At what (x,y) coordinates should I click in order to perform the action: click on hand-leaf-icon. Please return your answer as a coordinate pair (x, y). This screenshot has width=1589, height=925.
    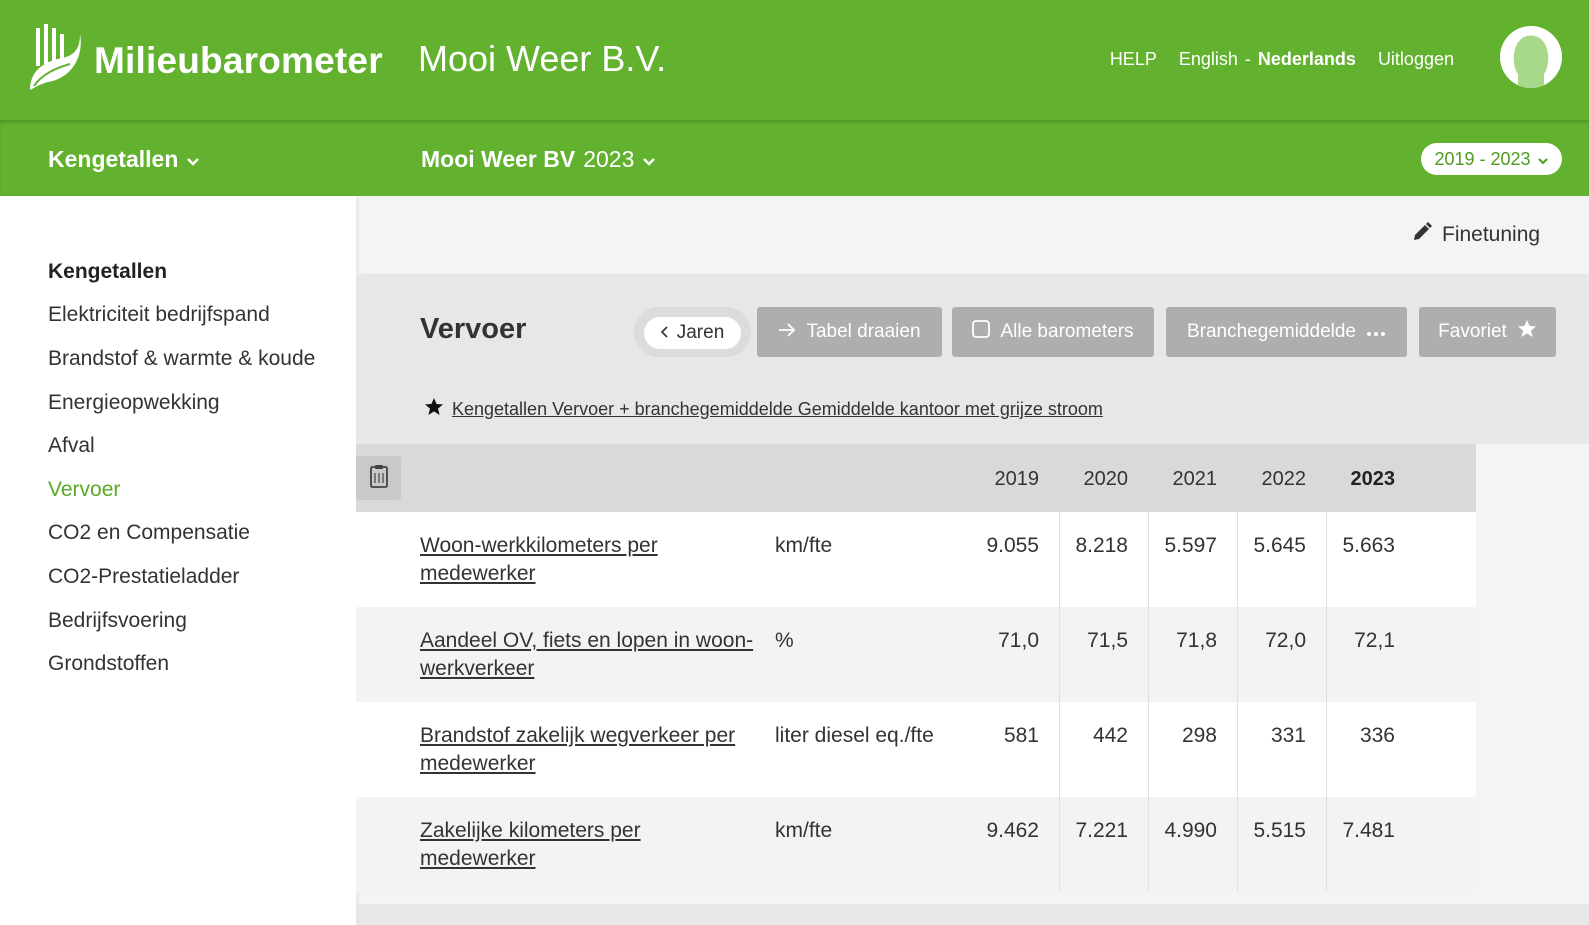
    Looking at the image, I should click on (54, 60).